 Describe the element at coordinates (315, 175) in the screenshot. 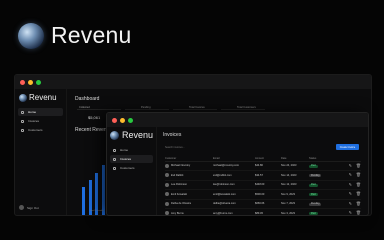

I see `status-badge: Pending` at that location.